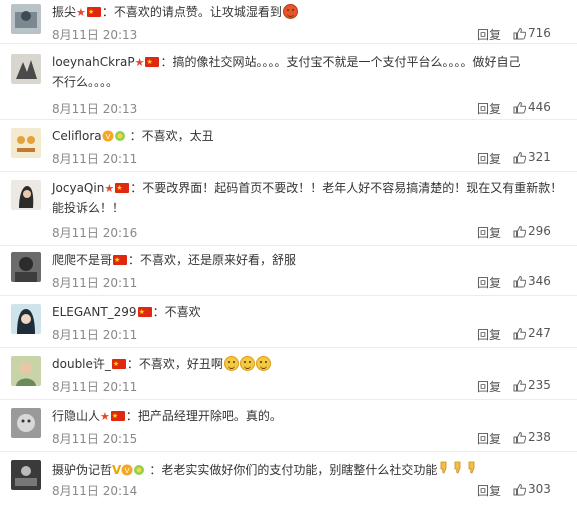 This screenshot has height=505, width=577. Describe the element at coordinates (180, 364) in the screenshot. I see `comment-text: 不喜欢，好丑啊` at that location.